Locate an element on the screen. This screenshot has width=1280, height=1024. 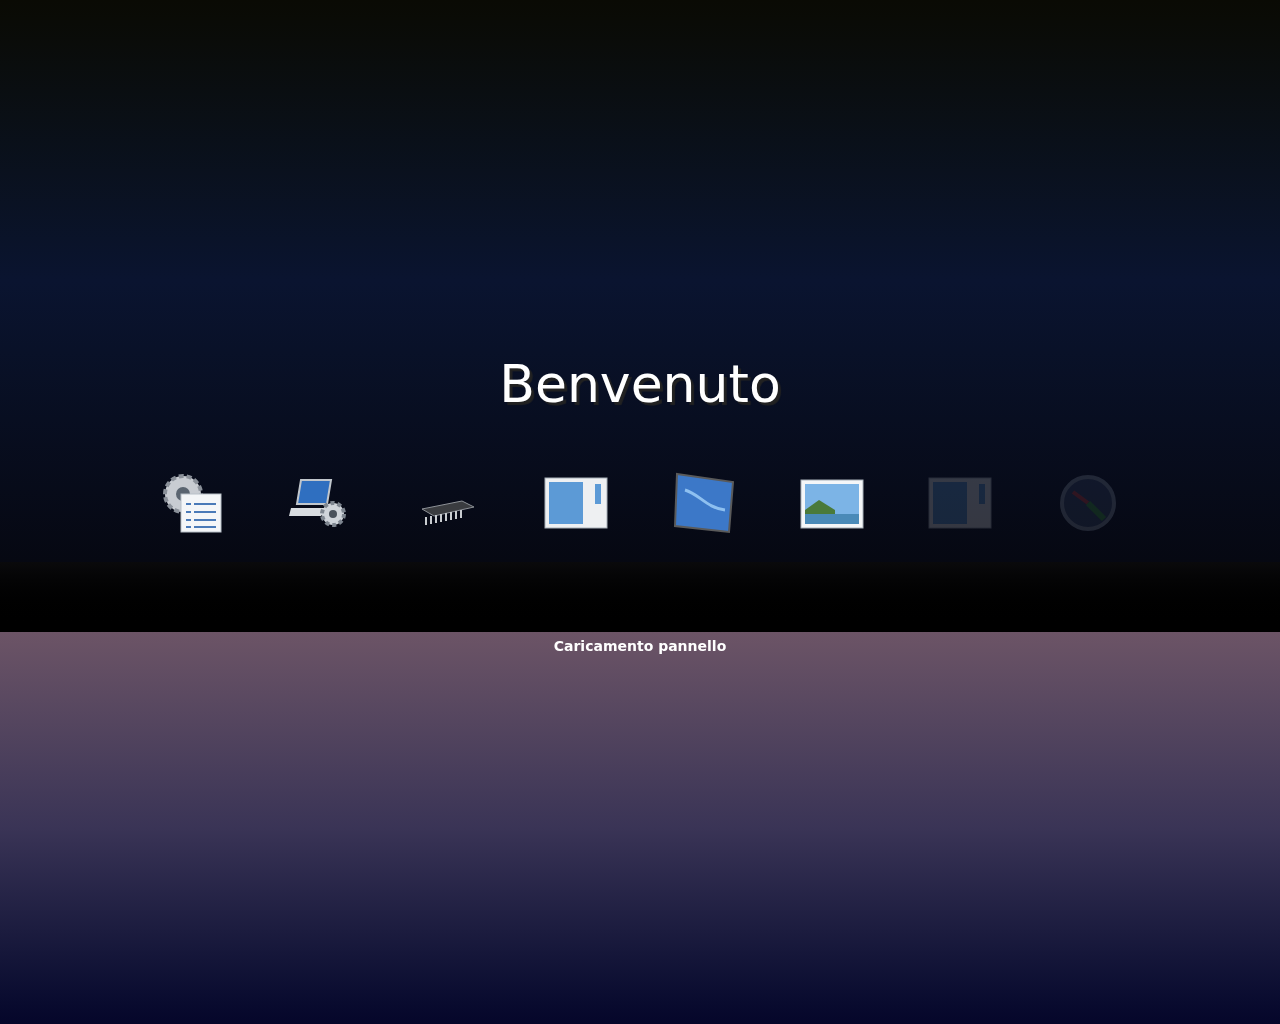
status-text: Caricamento pannello is located at coordinates (640, 646).